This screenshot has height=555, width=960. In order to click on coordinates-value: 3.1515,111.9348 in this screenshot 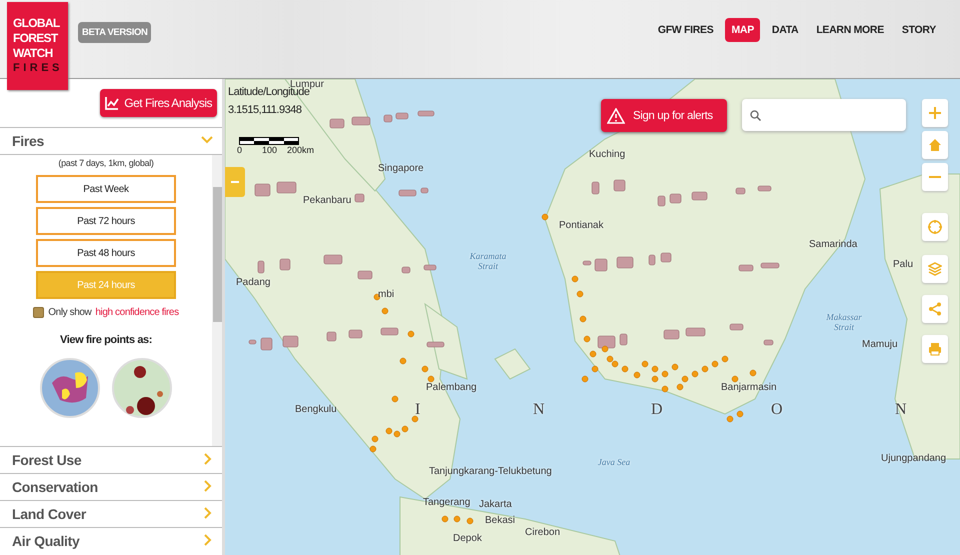, I will do `click(265, 110)`.